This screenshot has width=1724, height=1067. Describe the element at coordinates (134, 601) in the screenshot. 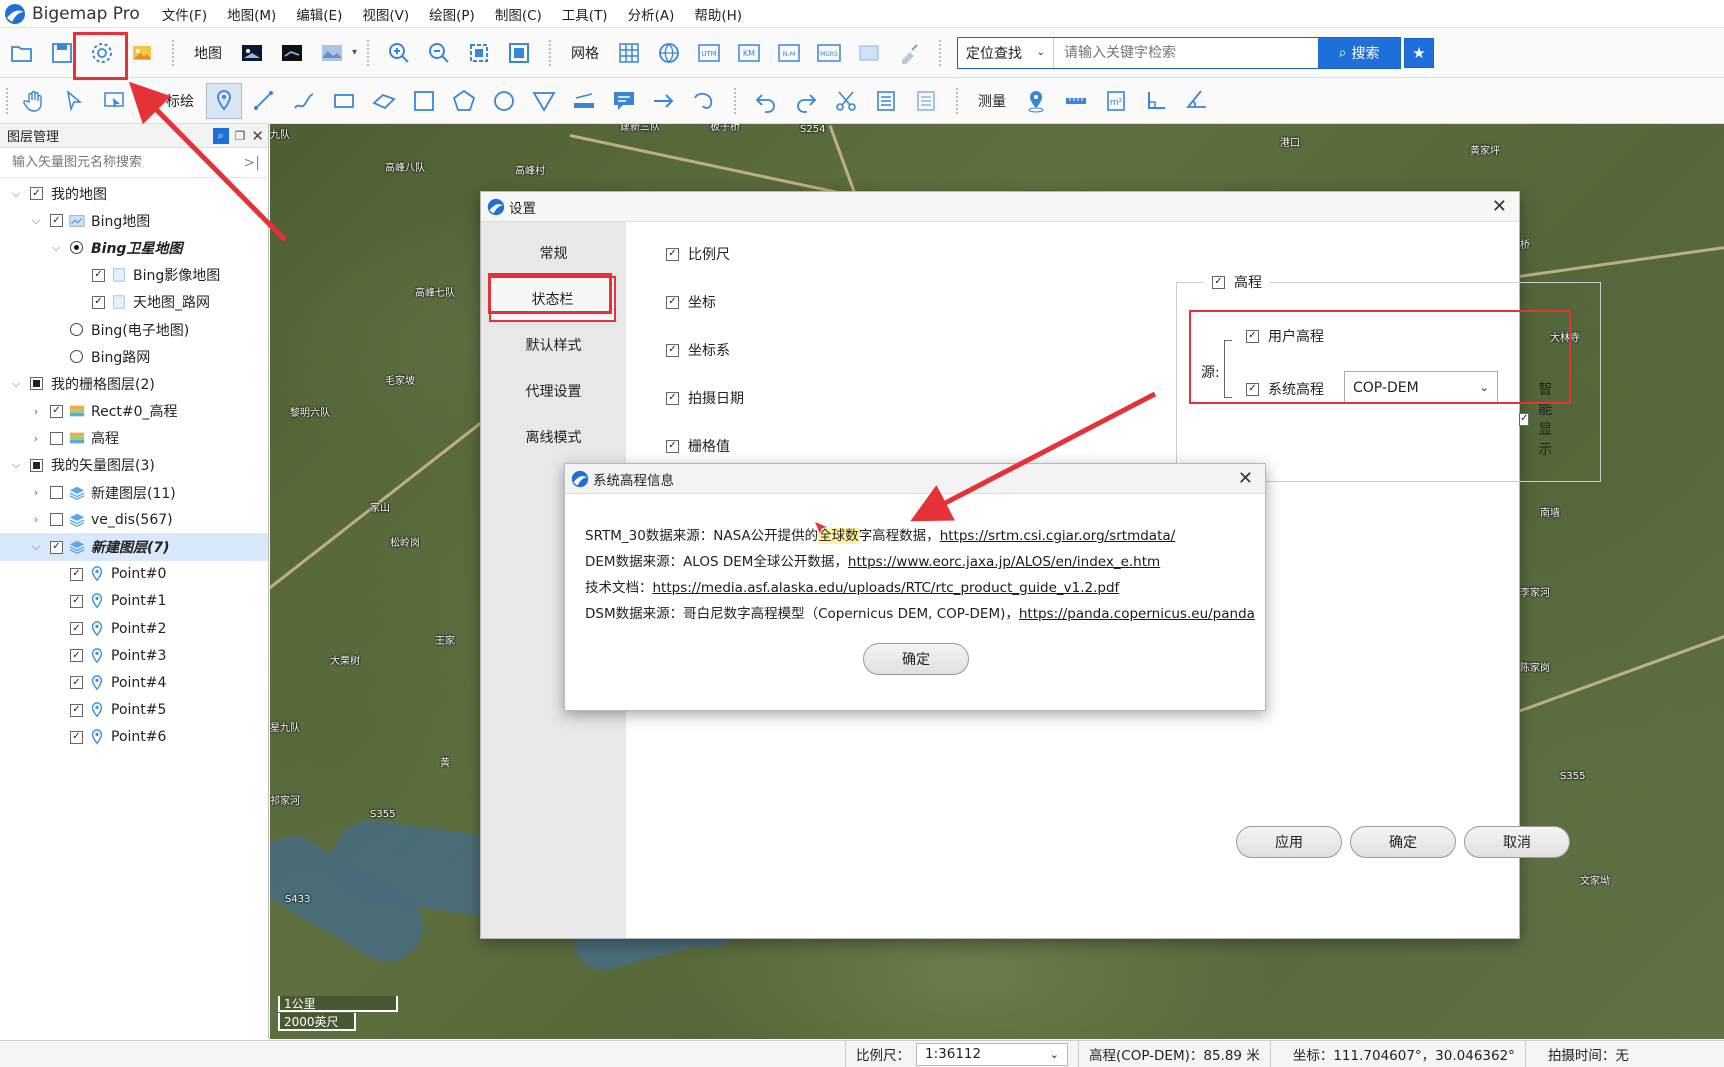

I see `layer-tree-item: ✓ Point#1` at that location.